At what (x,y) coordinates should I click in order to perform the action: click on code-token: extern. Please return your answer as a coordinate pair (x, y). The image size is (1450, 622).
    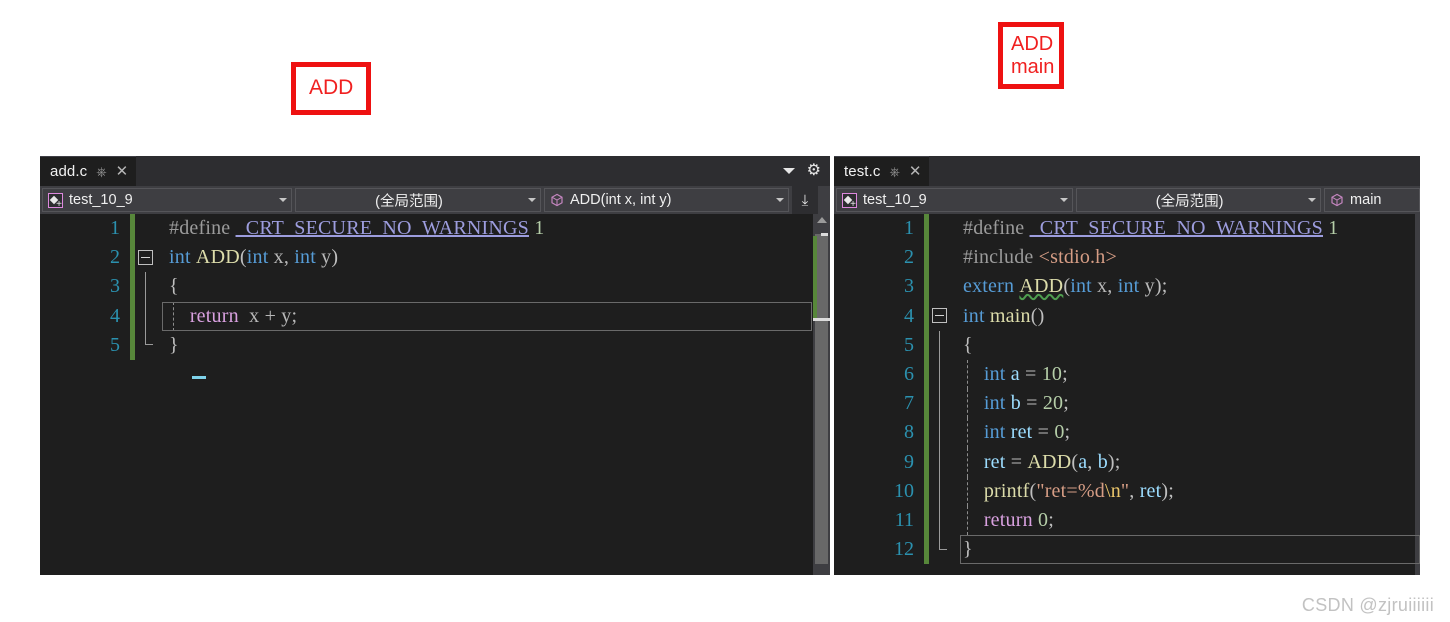
    Looking at the image, I should click on (989, 286).